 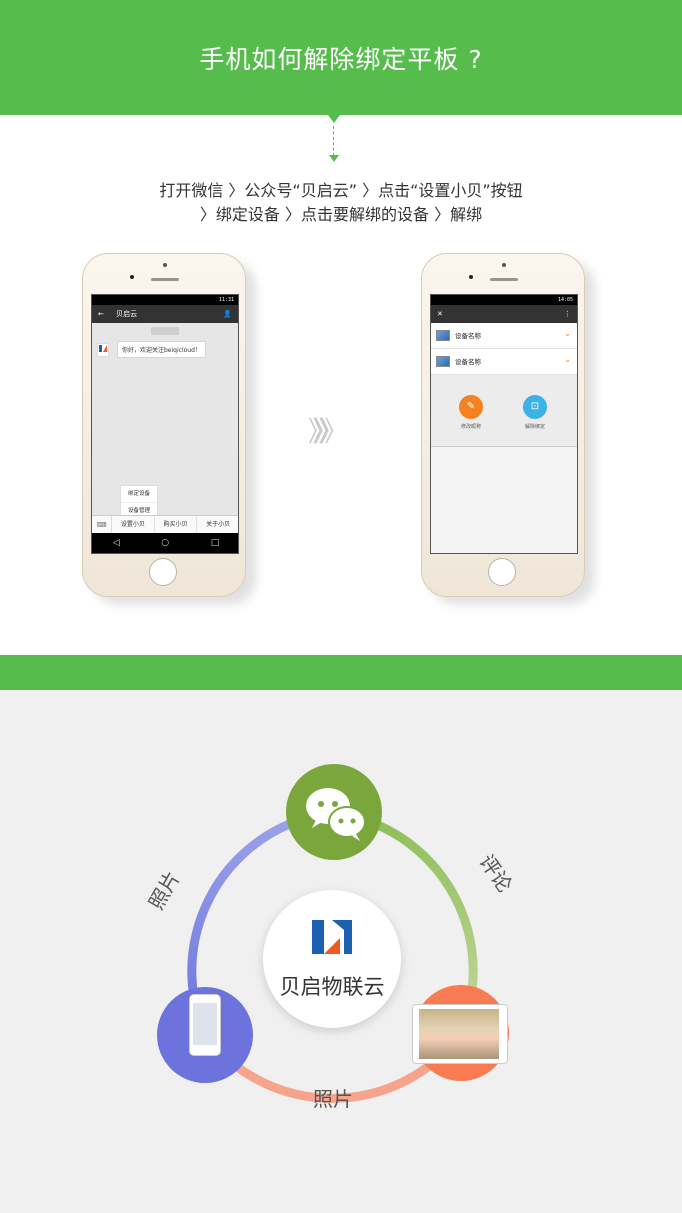 What do you see at coordinates (332, 937) in the screenshot?
I see `beiqi-logo-icon` at bounding box center [332, 937].